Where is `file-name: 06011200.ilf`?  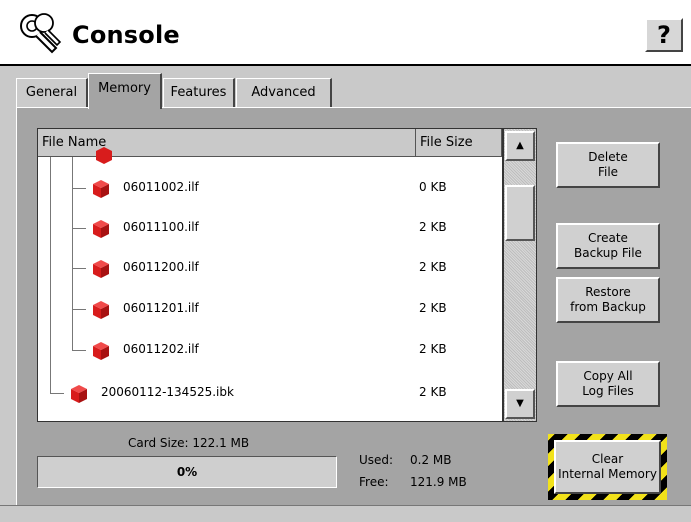 file-name: 06011200.ilf is located at coordinates (161, 267).